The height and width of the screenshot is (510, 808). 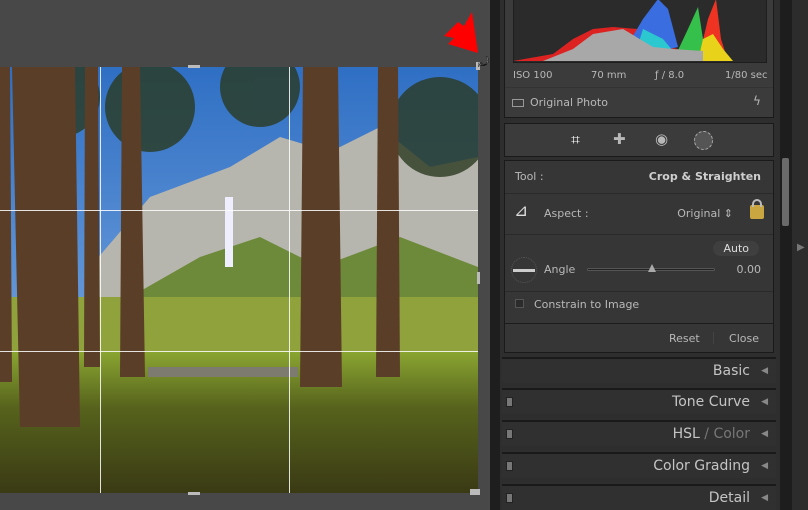 I want to click on tool-value: Crop & Straighten, so click(x=704, y=176).